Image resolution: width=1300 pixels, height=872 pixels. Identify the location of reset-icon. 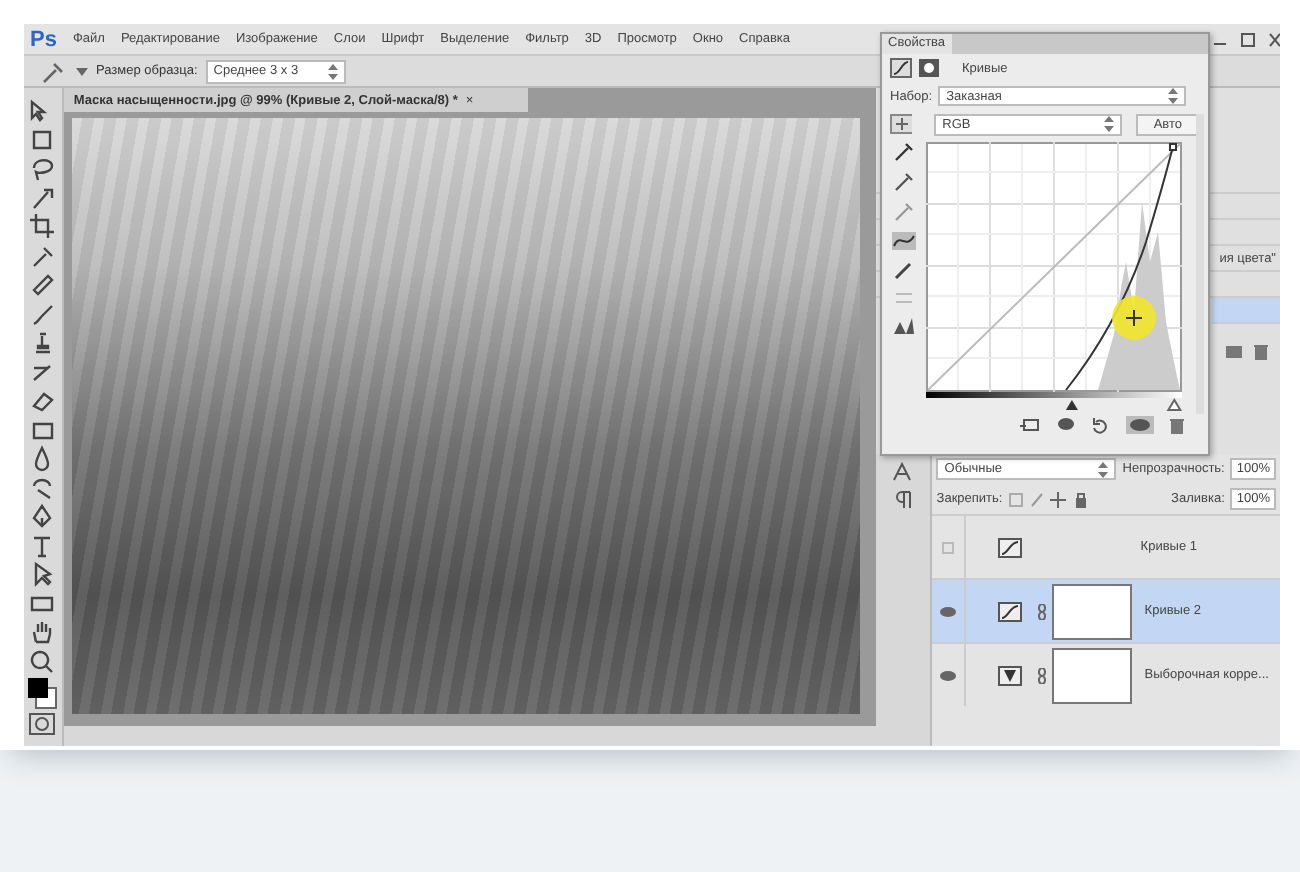
(1101, 425).